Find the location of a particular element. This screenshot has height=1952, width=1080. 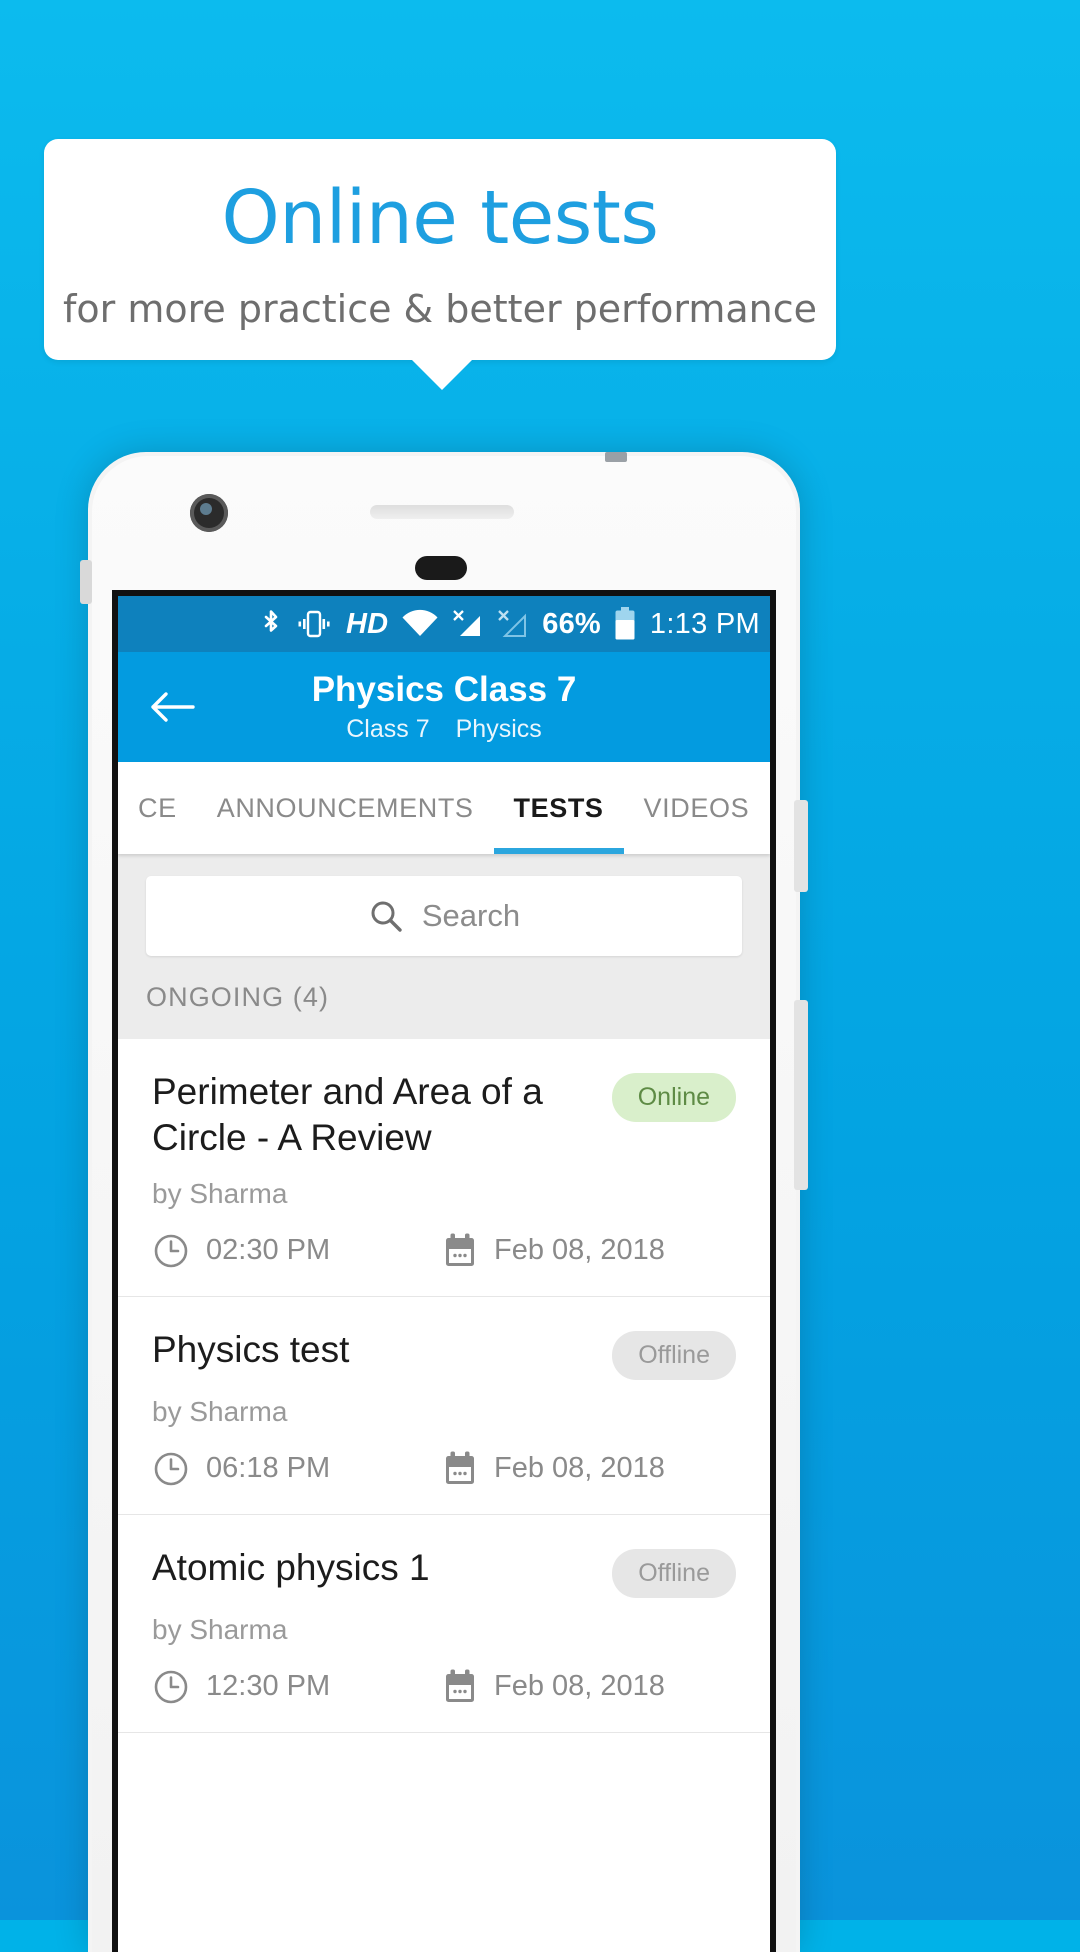

wifi-icon is located at coordinates (420, 624).